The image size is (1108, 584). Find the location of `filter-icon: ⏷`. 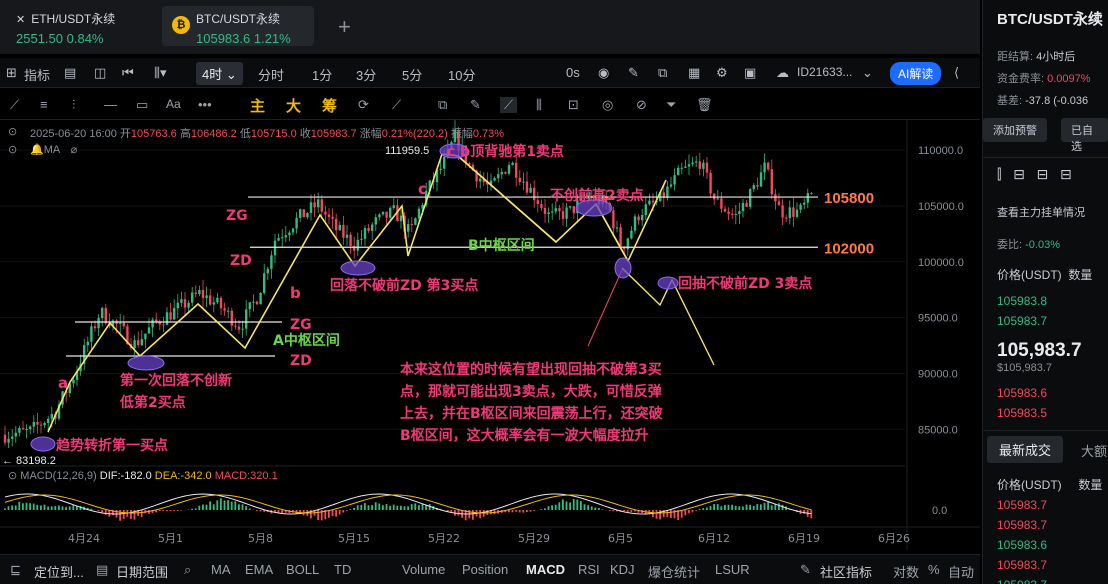

filter-icon: ⏷ is located at coordinates (671, 105).